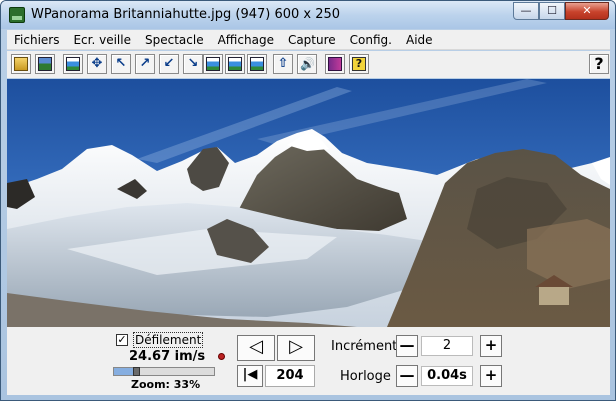 The width and height of the screenshot is (616, 401). I want to click on picture-button, so click(45, 64).